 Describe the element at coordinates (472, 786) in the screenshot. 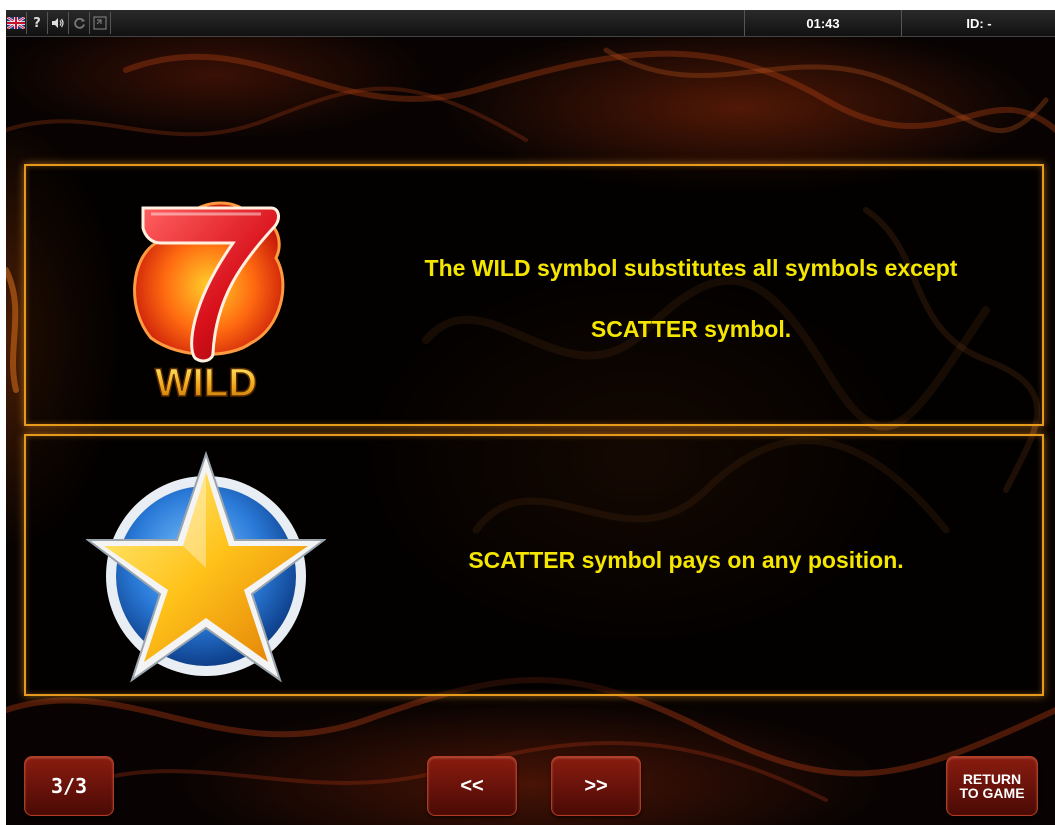

I see `previous-page-button: <<` at that location.